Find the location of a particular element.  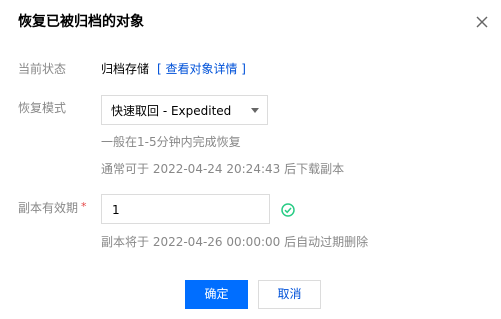

restore-mode-selected: 快速取回 - Expedited is located at coordinates (171, 111).